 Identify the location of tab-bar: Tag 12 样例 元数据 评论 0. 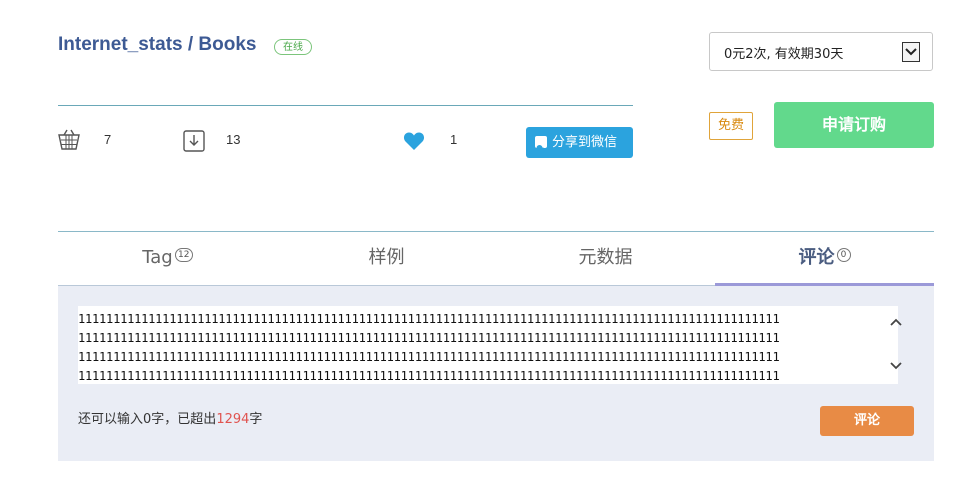
(496, 258).